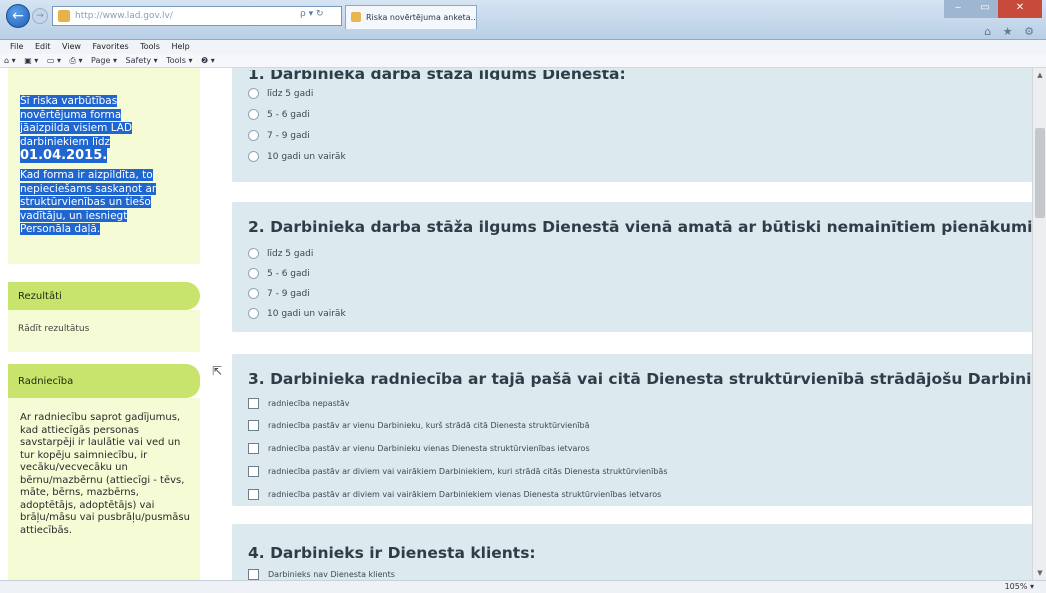 The image size is (1046, 593). Describe the element at coordinates (76, 60) in the screenshot. I see `cmd-print: ⎙ ▾` at that location.